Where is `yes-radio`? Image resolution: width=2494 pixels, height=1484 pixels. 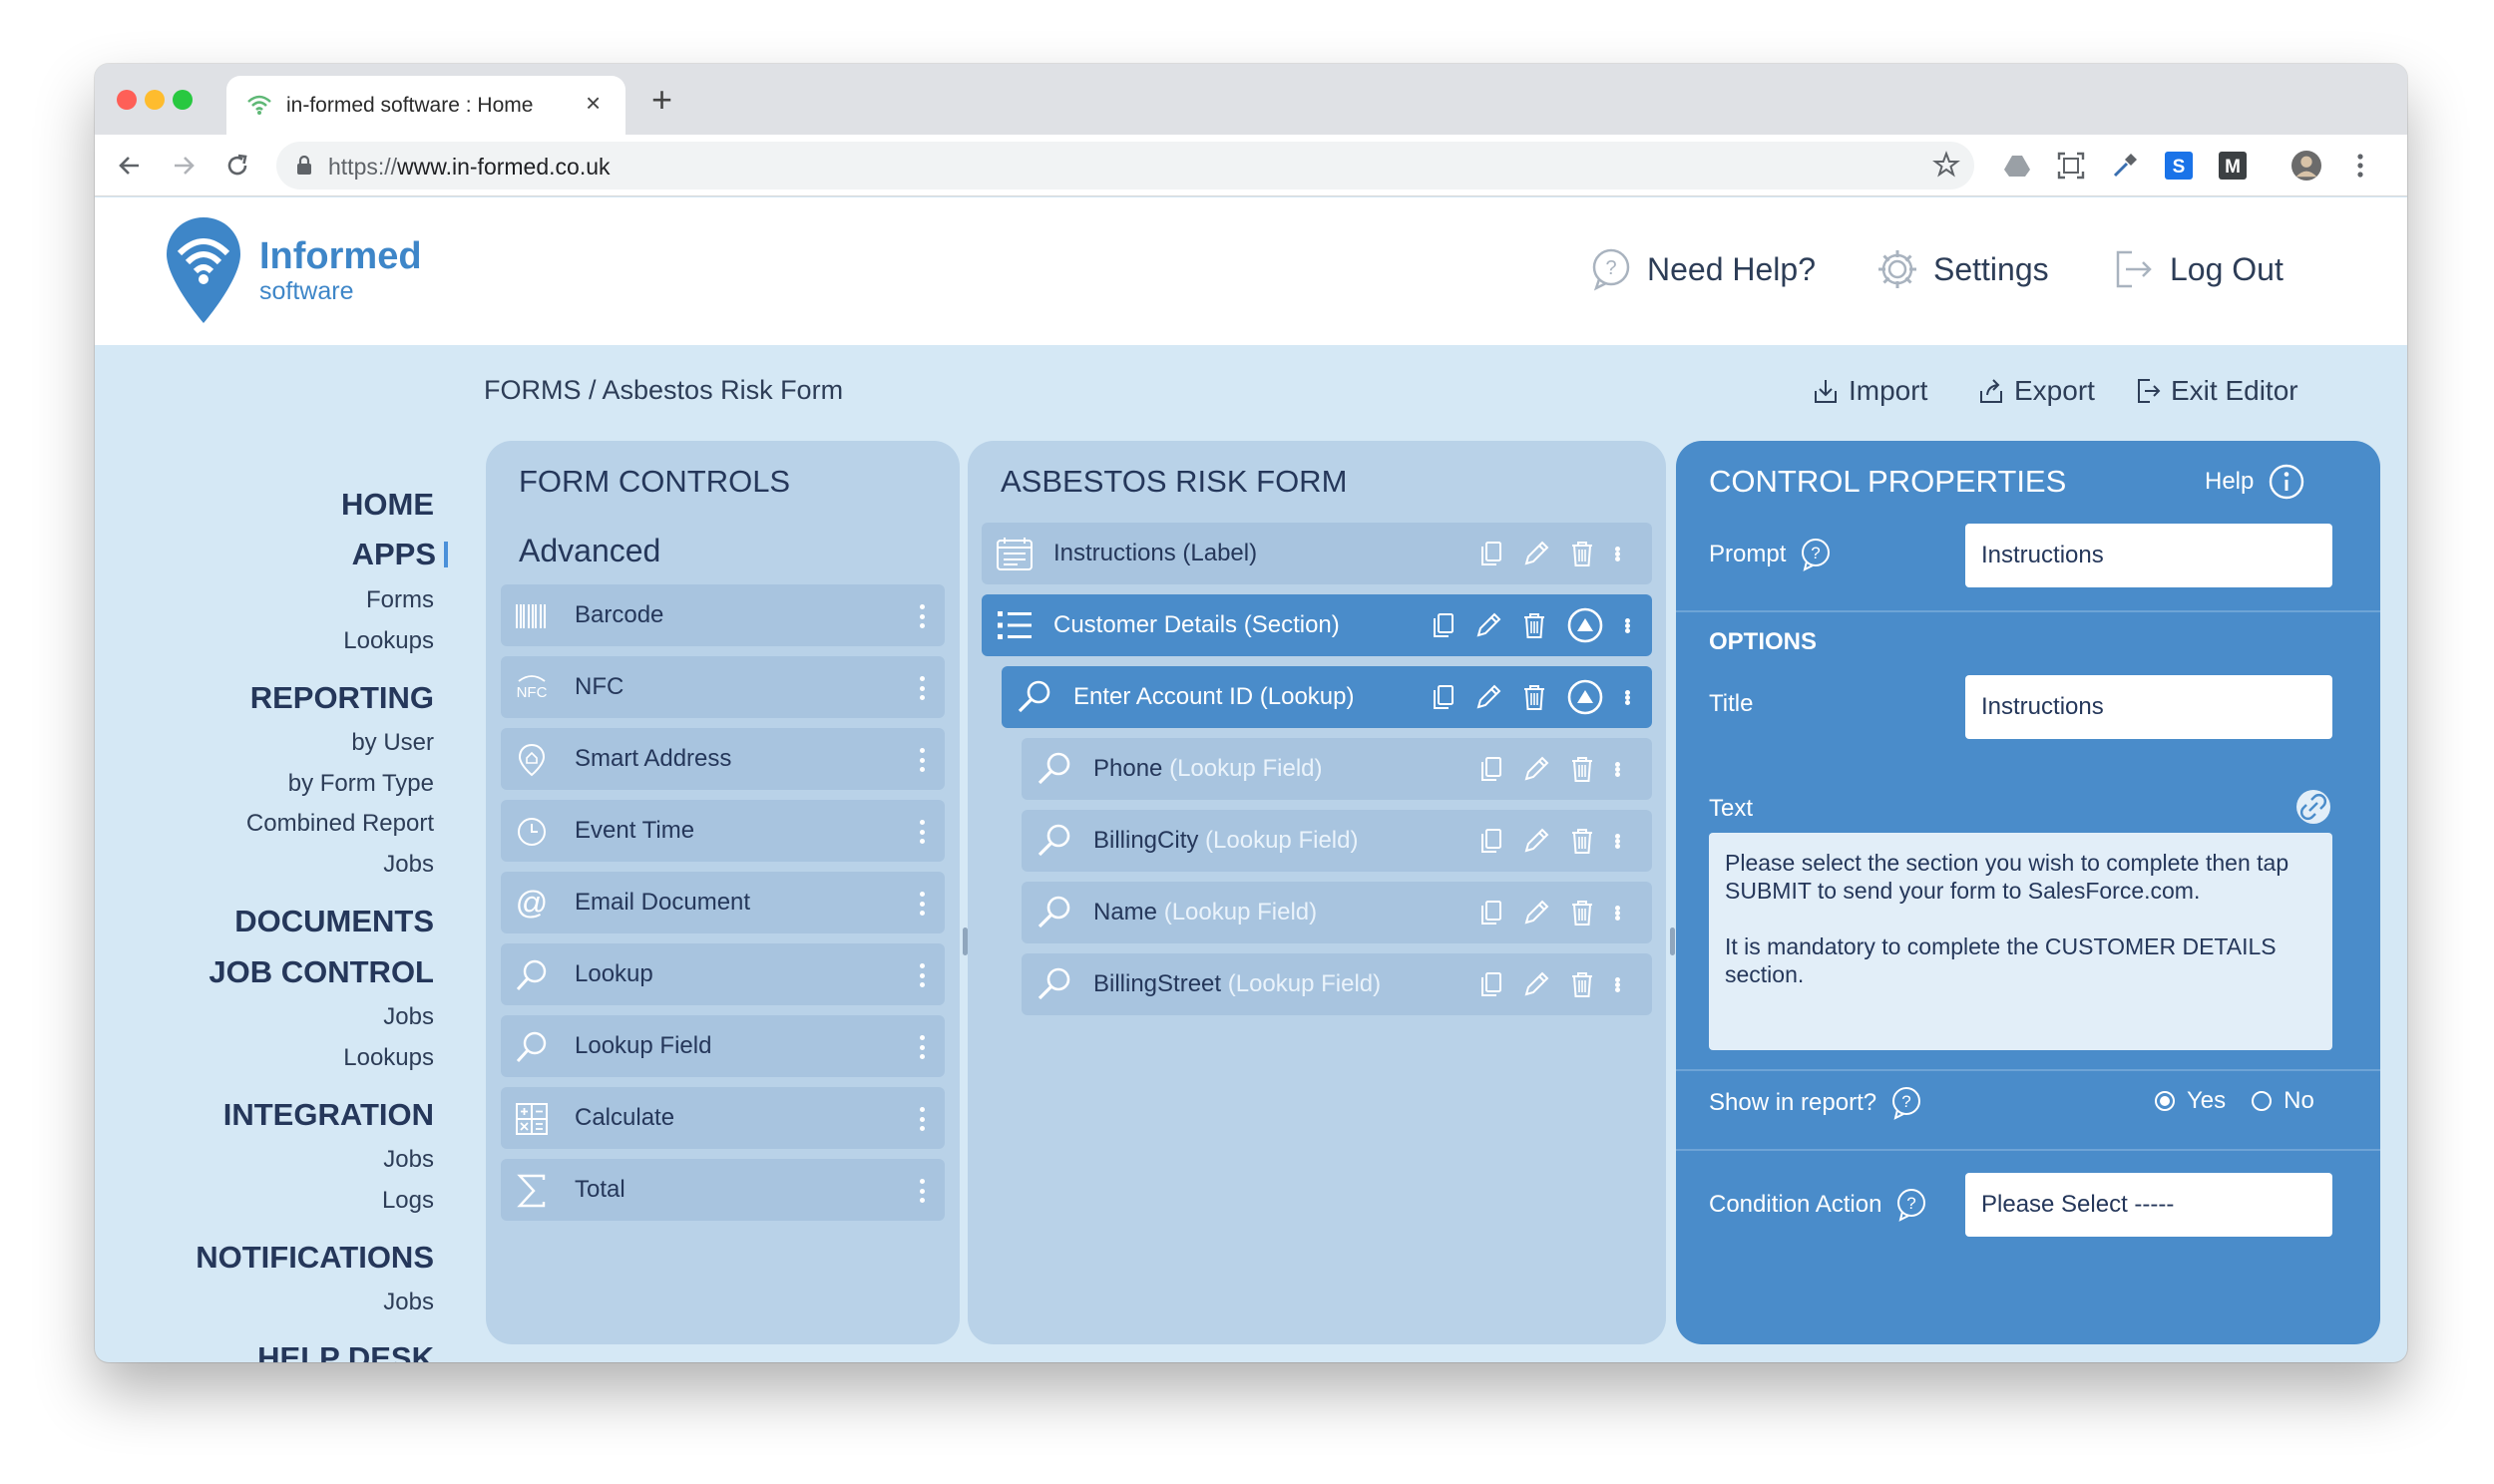 yes-radio is located at coordinates (2165, 1101).